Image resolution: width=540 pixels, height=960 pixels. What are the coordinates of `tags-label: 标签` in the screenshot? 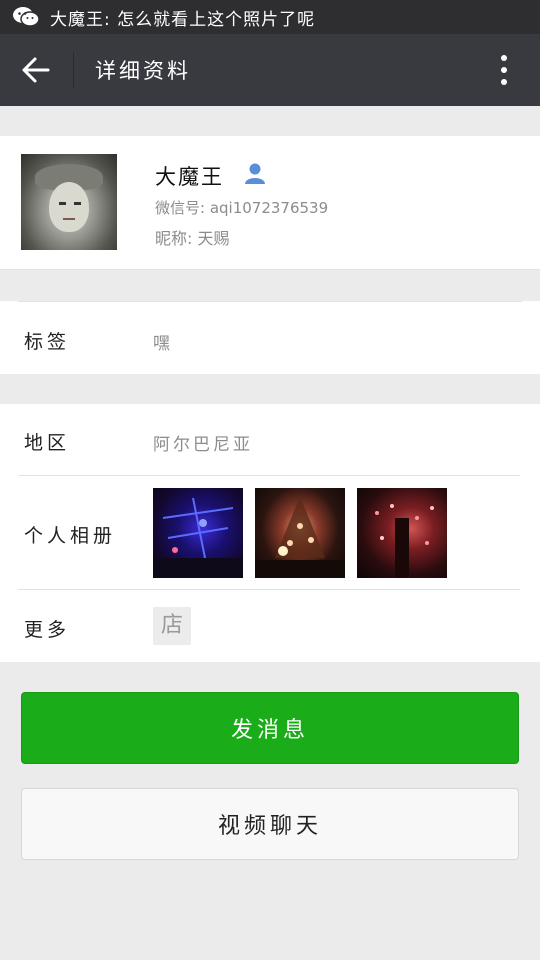 It's located at (47, 342).